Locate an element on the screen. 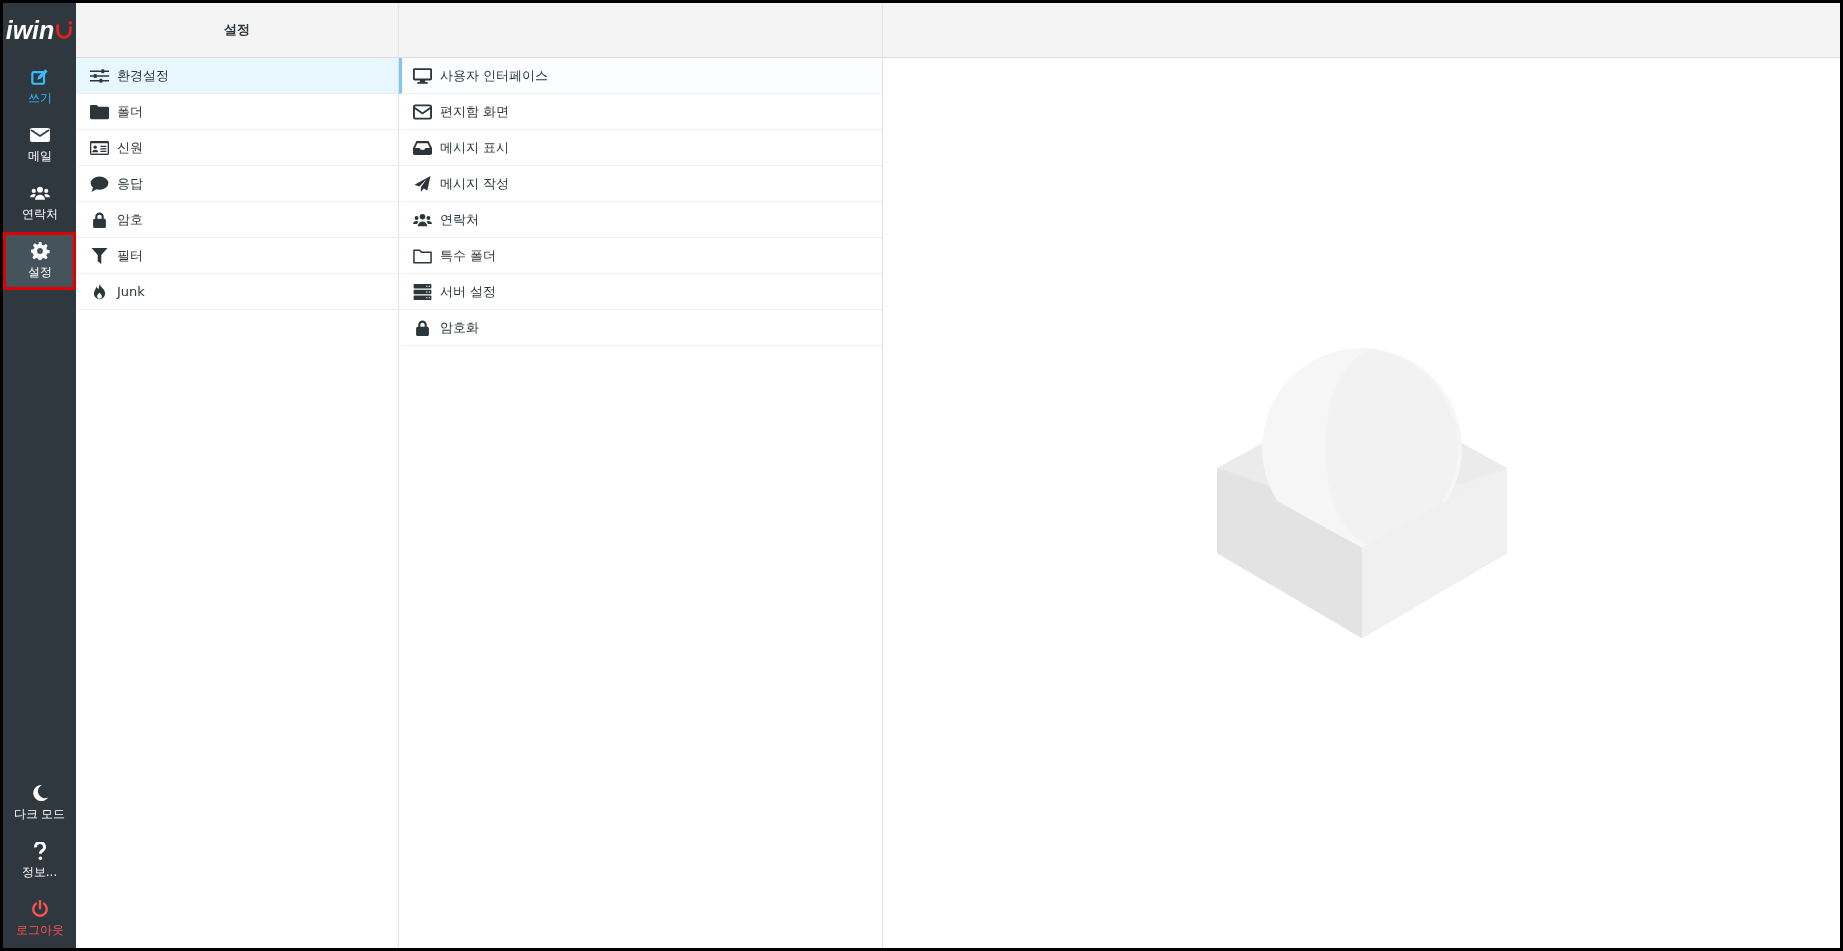  paper-plane-icon is located at coordinates (422, 183).